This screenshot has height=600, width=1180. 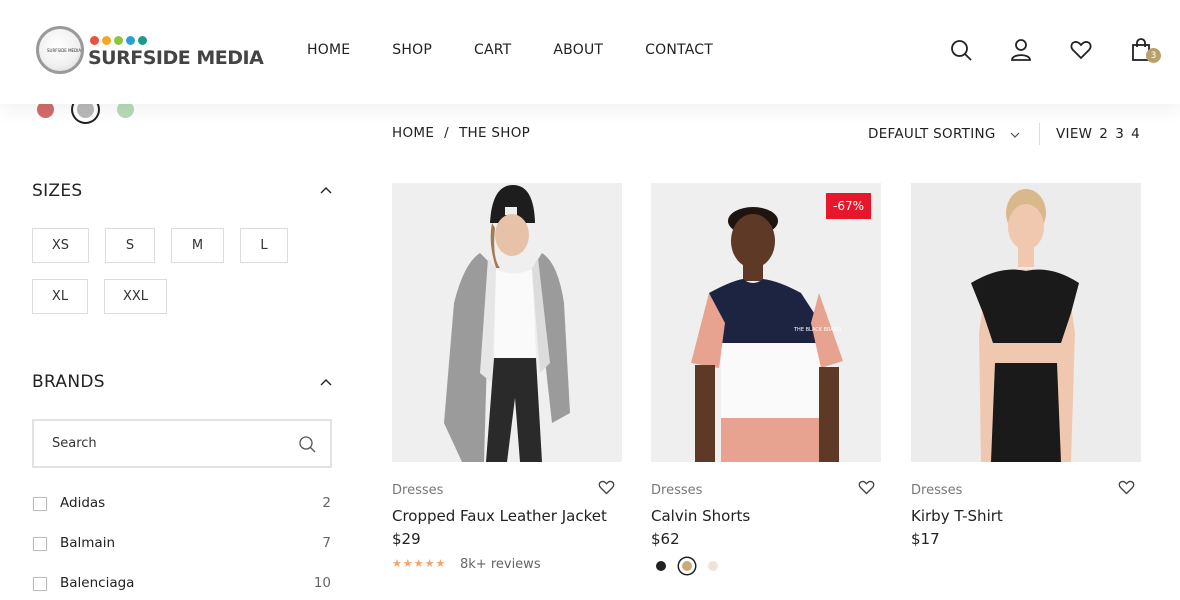 I want to click on breadcrumb: HOME / THE SHOP, so click(x=461, y=133).